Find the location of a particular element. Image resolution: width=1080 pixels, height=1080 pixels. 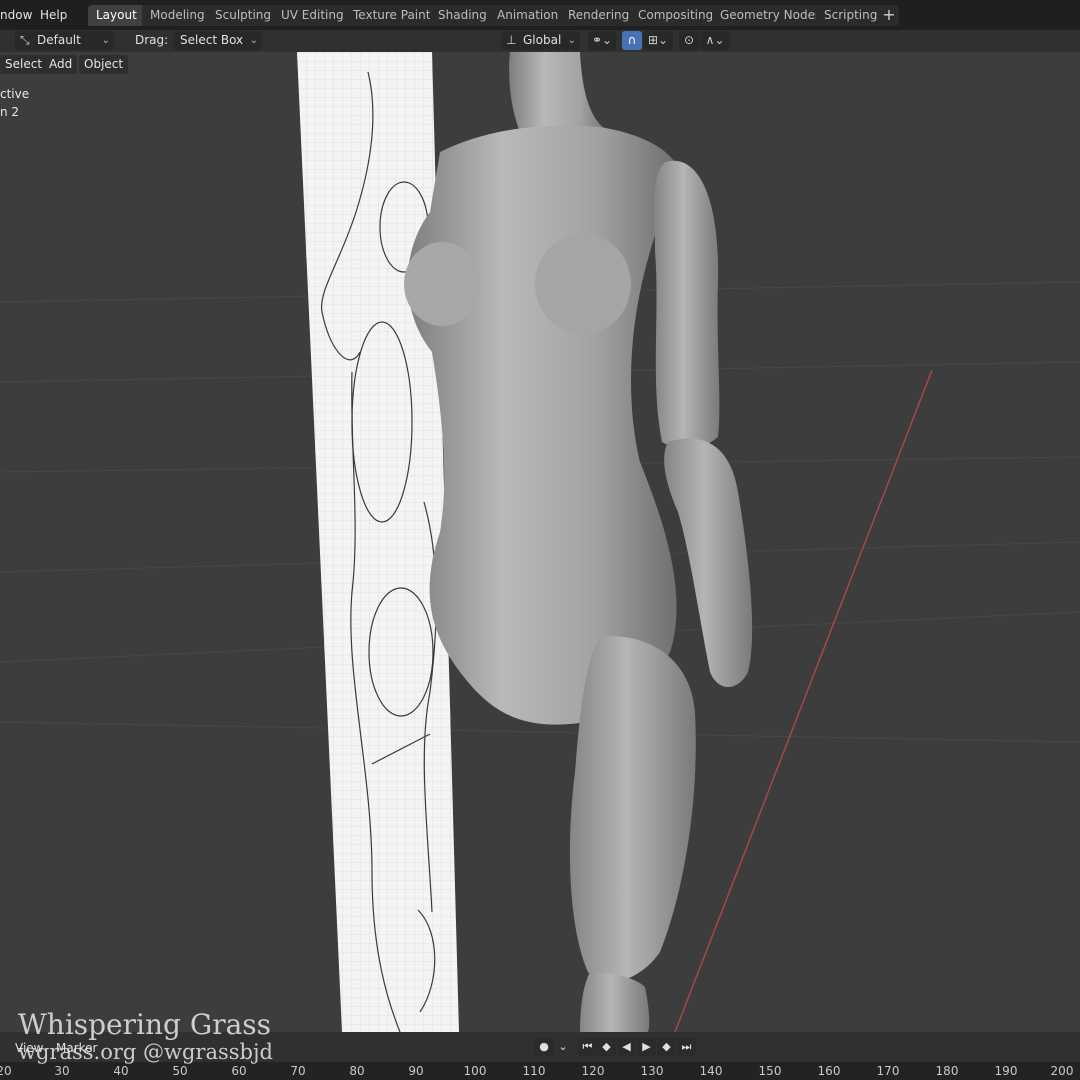

menu-object: Object is located at coordinates (104, 64).